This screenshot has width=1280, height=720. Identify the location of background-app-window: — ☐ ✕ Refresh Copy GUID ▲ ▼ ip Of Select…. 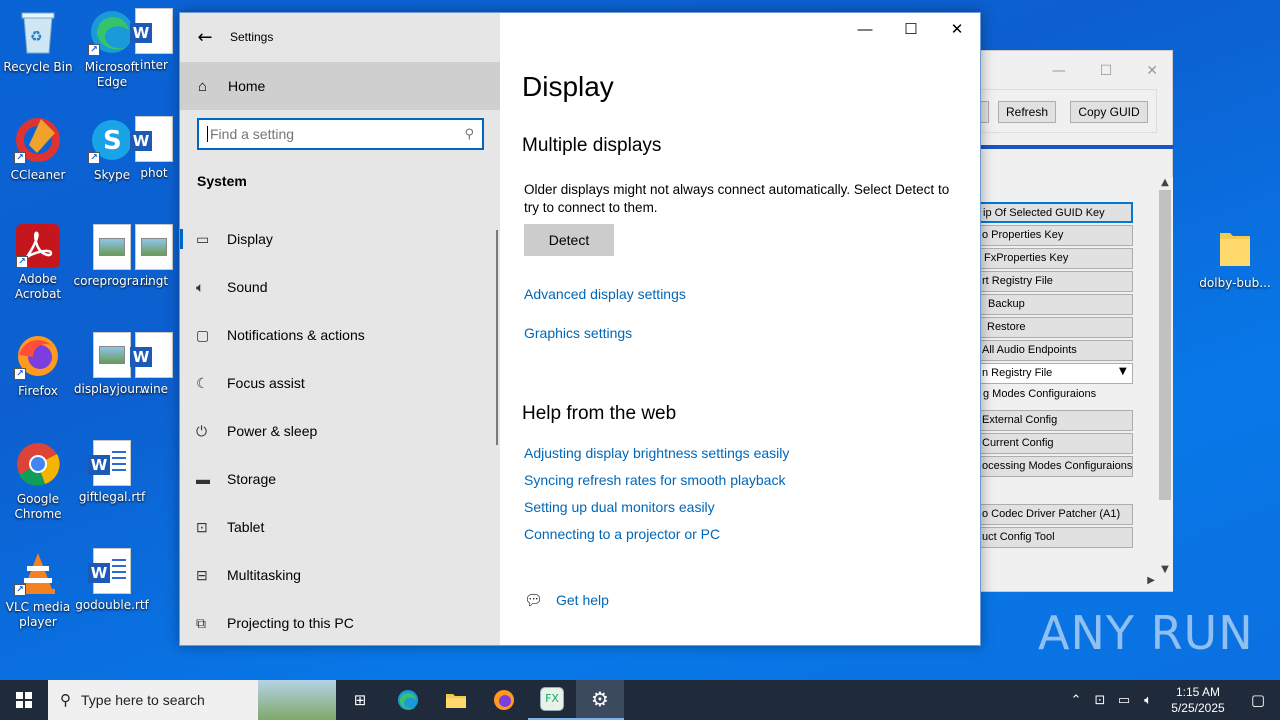
(1076, 321).